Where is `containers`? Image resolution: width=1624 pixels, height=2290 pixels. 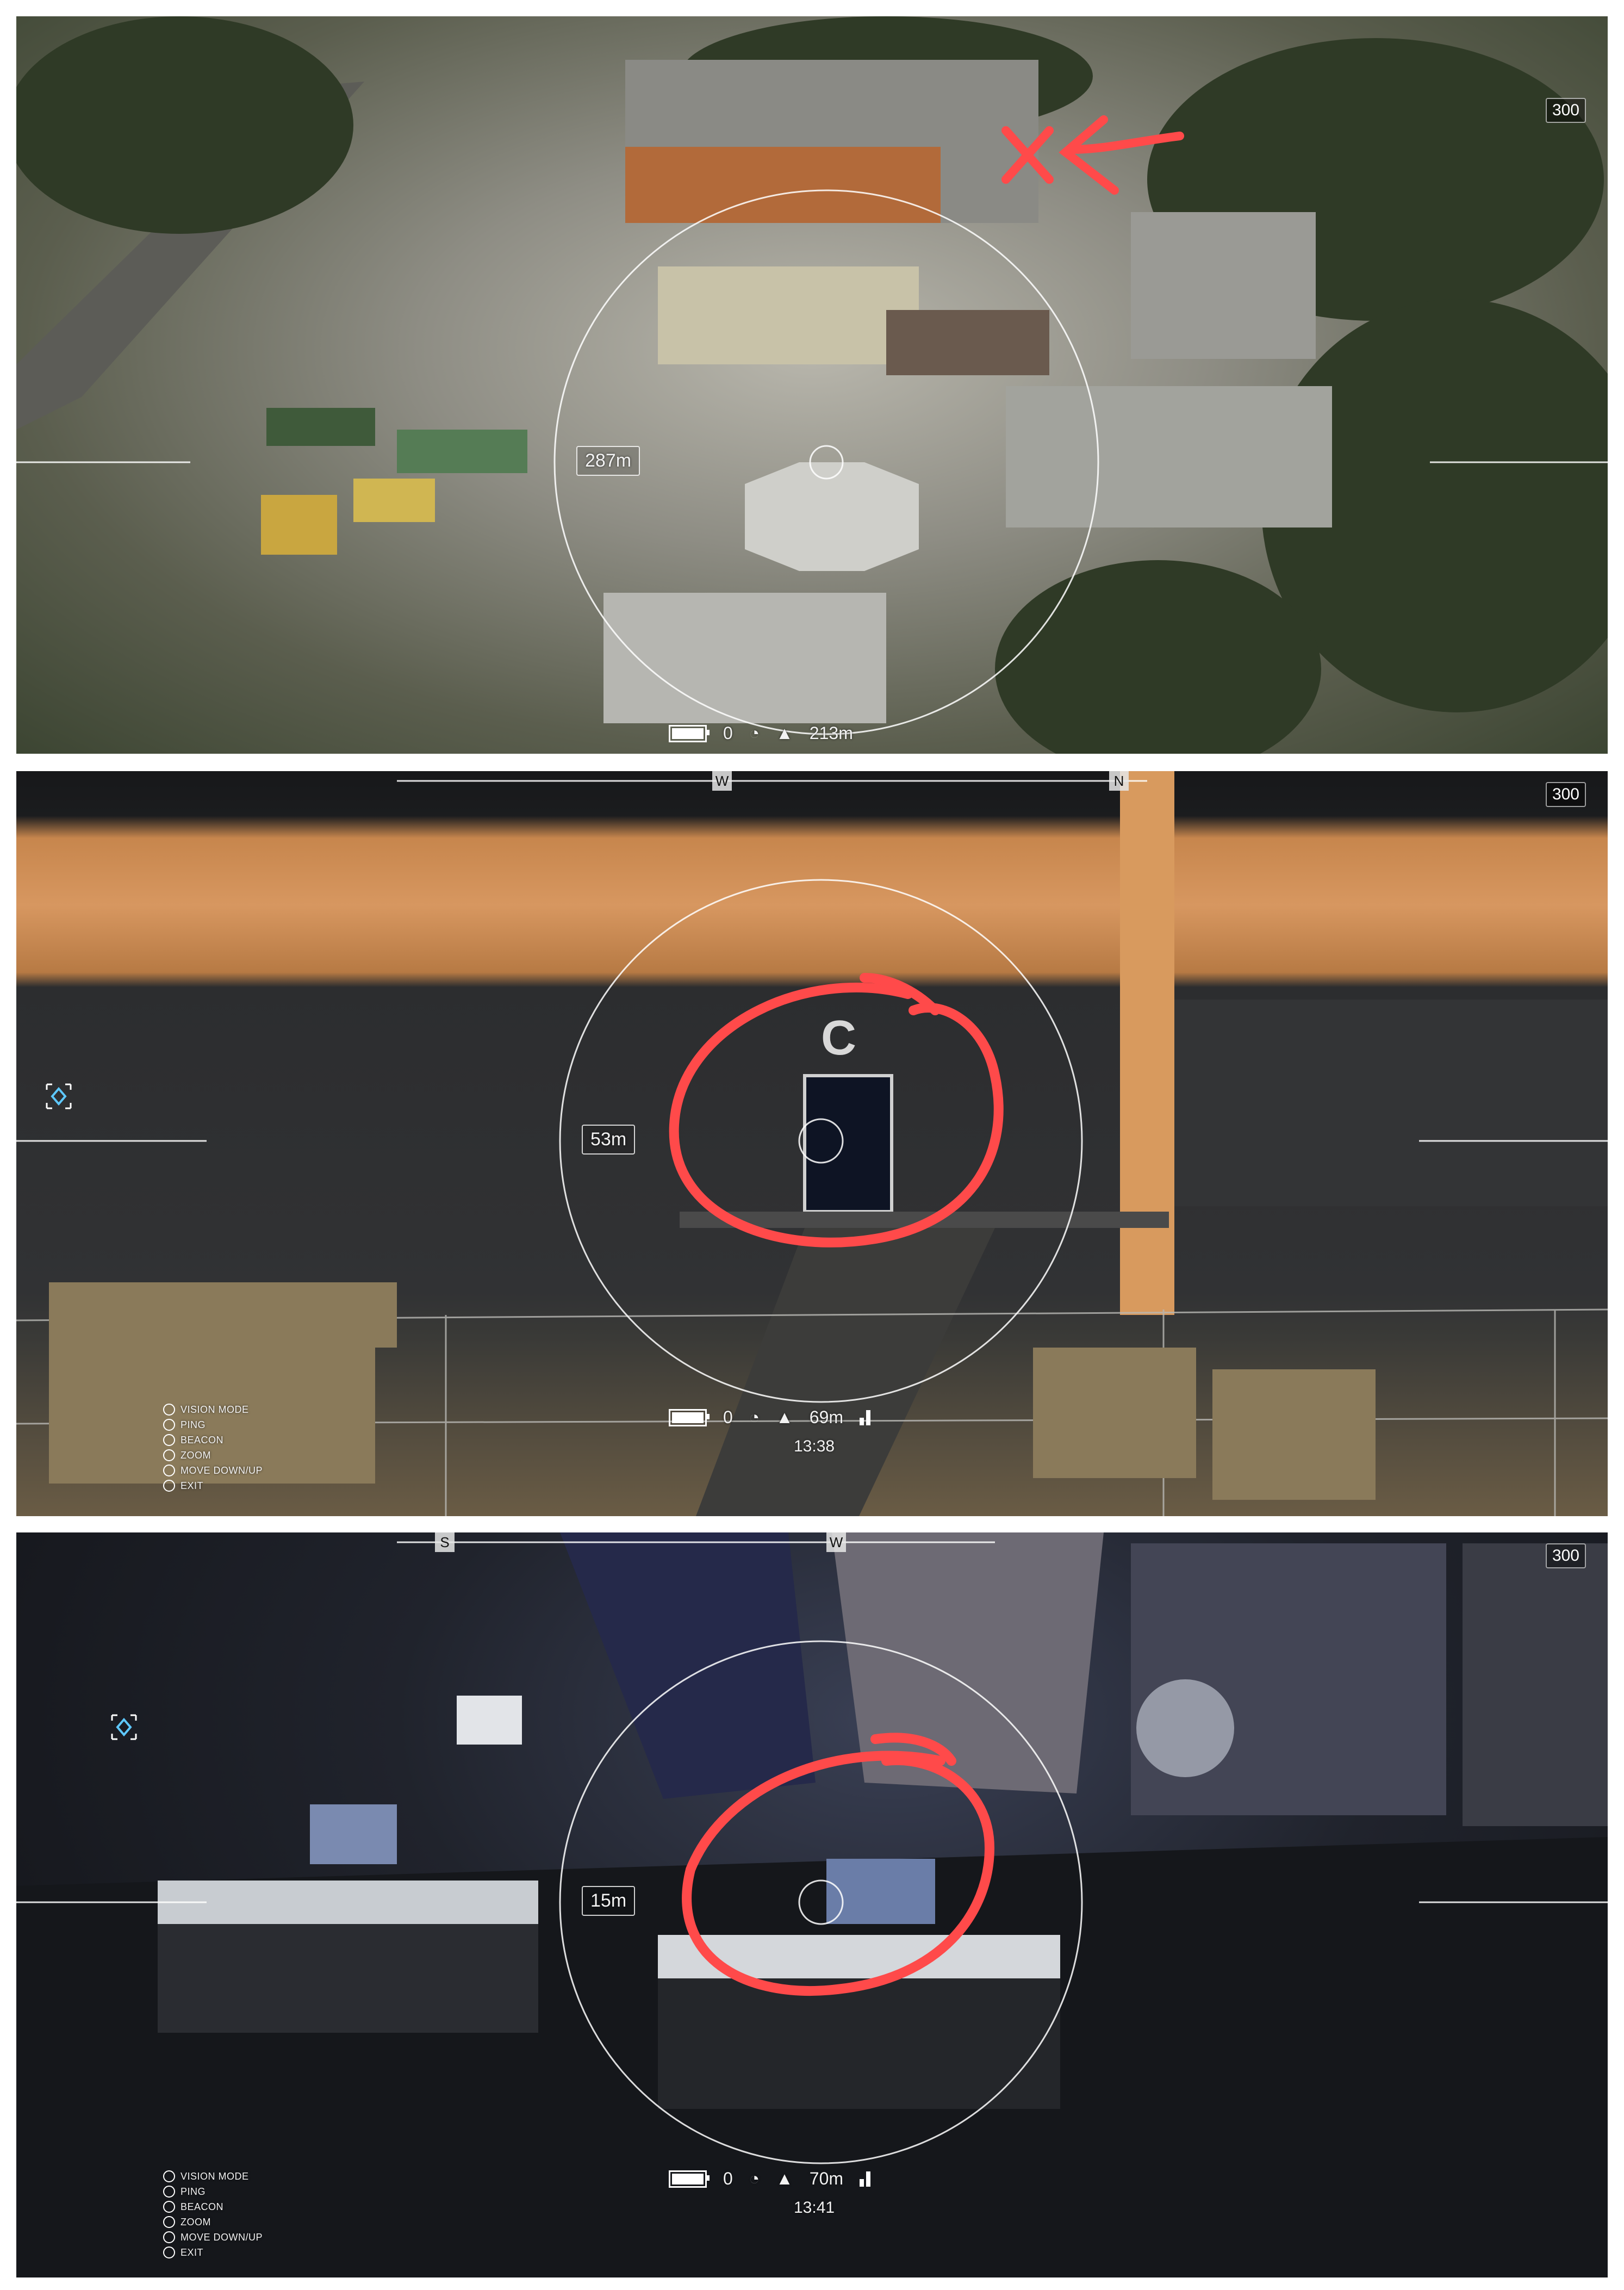
containers is located at coordinates (655, 410).